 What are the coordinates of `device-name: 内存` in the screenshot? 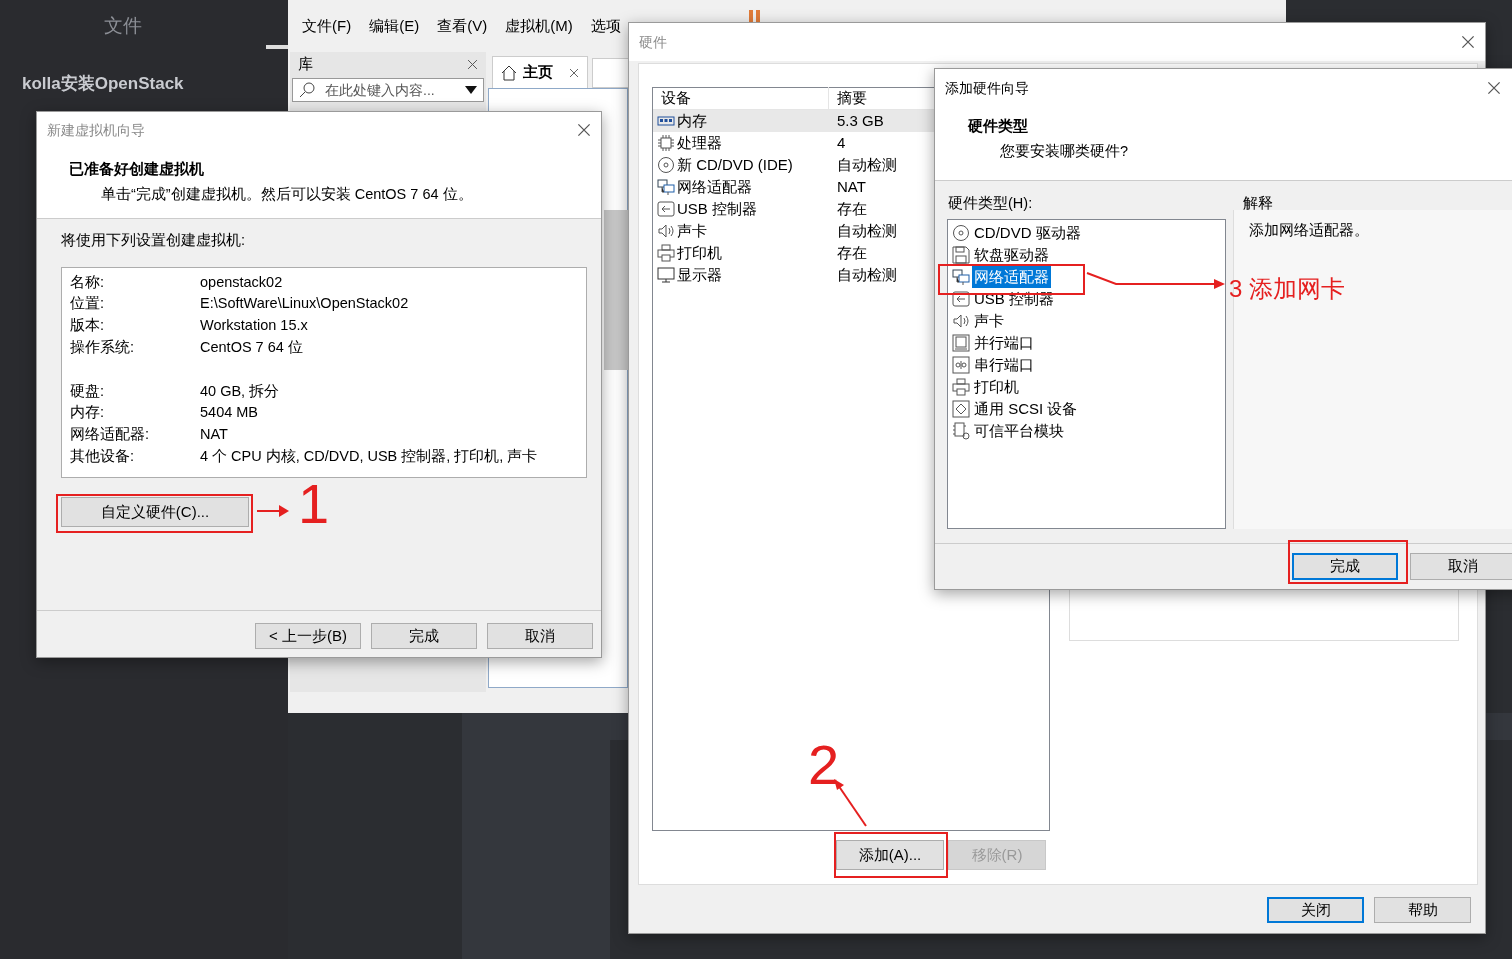 It's located at (692, 120).